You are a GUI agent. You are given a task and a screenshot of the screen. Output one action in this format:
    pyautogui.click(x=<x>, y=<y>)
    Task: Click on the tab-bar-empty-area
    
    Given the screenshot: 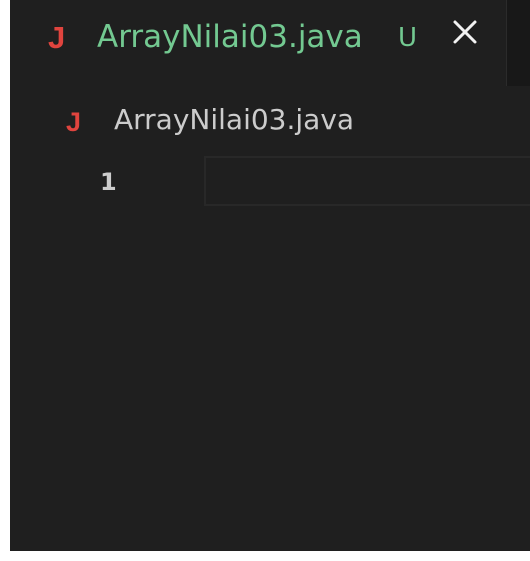 What is the action you would take?
    pyautogui.click(x=518, y=43)
    